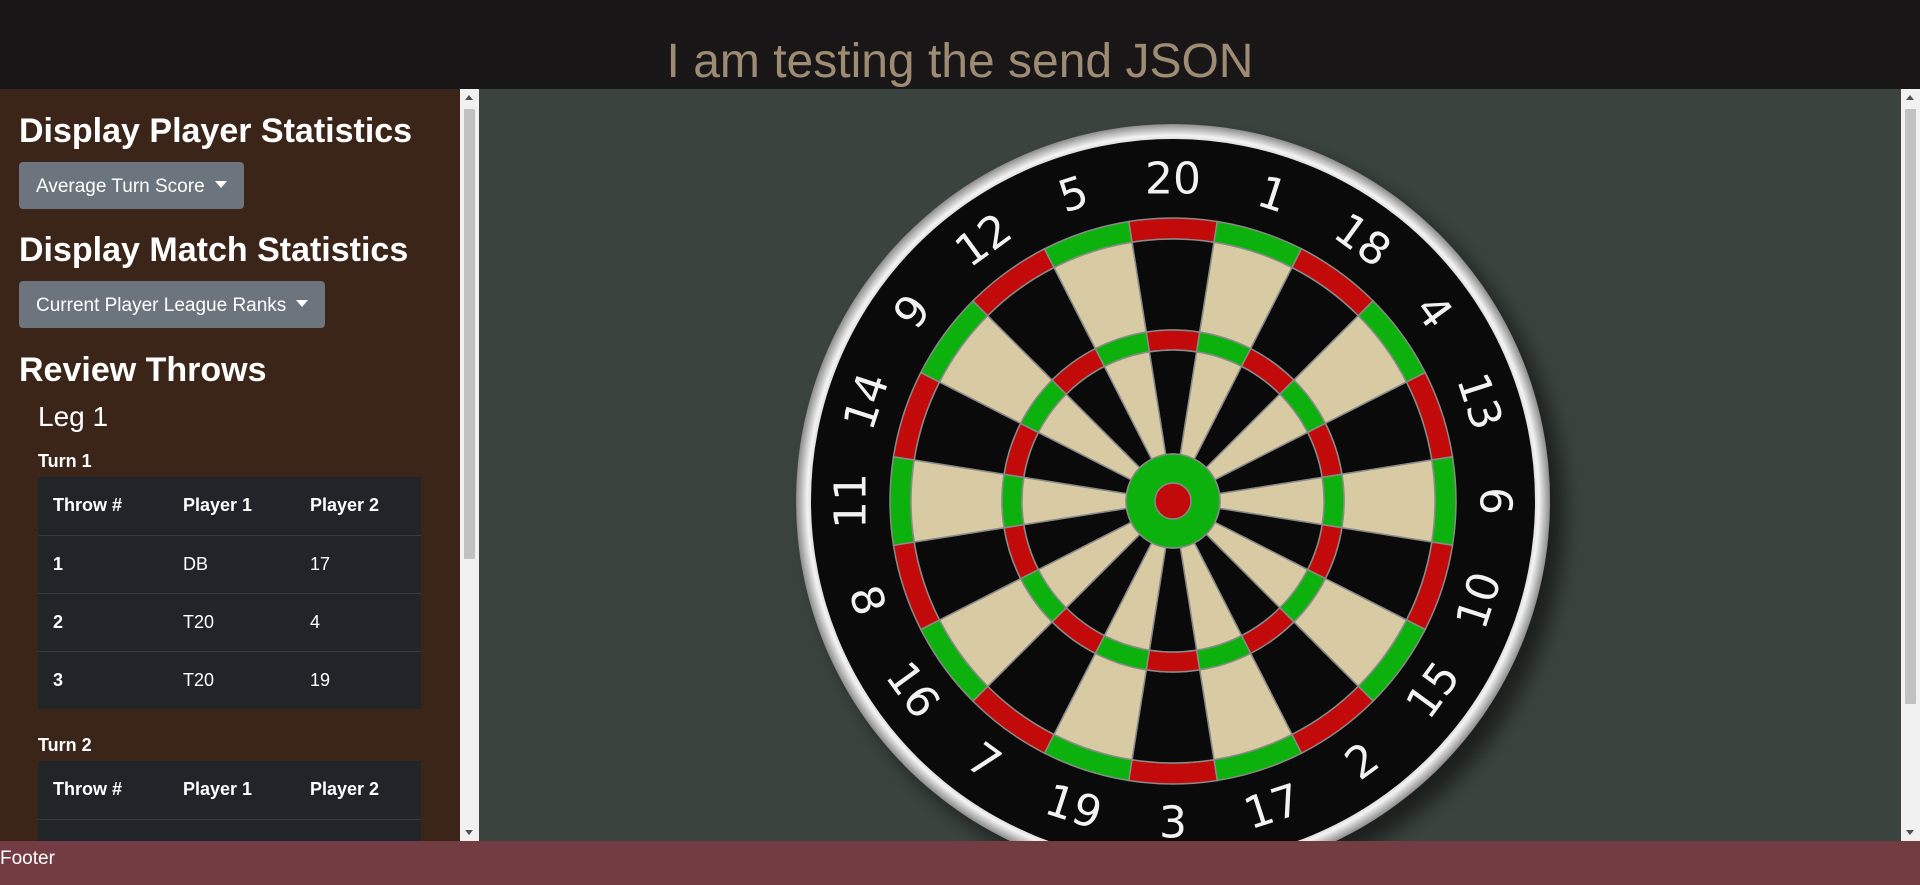 This screenshot has width=1920, height=885. I want to click on bullseye, so click(1173, 501).